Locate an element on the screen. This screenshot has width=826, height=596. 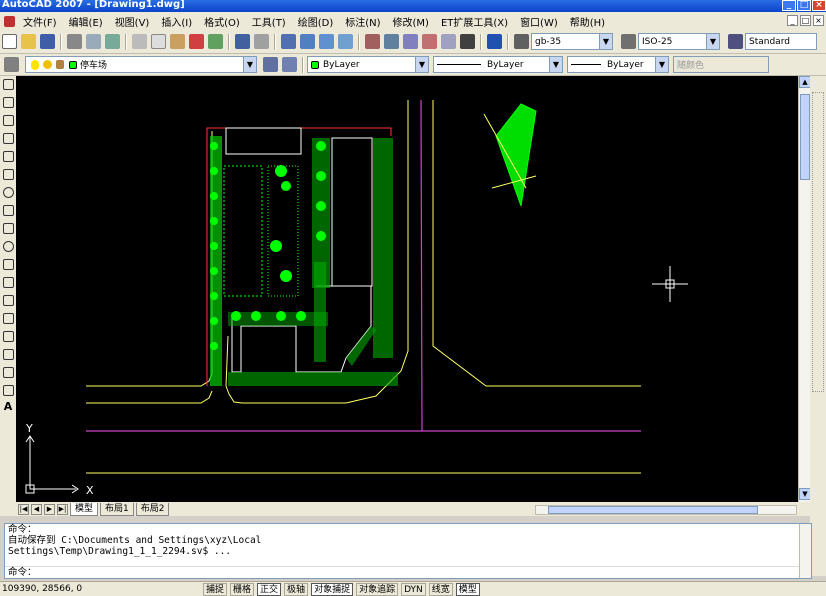
make-block-icon is located at coordinates (8, 300).